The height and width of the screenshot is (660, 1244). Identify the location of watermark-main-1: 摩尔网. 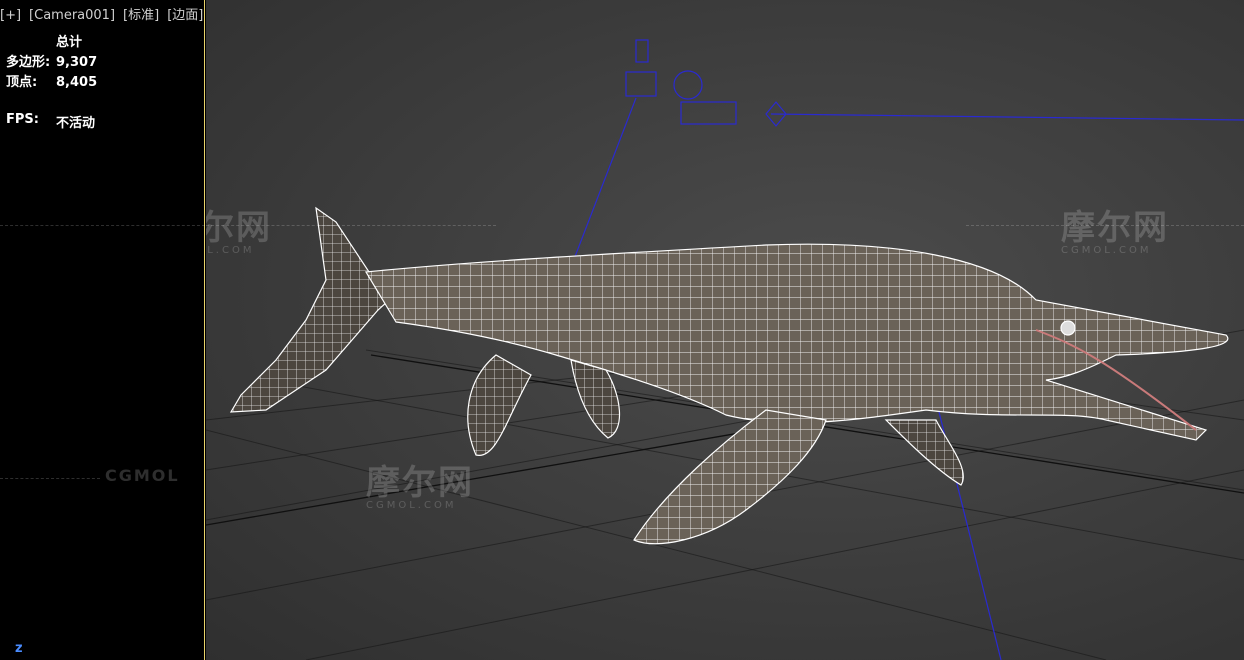
(239, 228).